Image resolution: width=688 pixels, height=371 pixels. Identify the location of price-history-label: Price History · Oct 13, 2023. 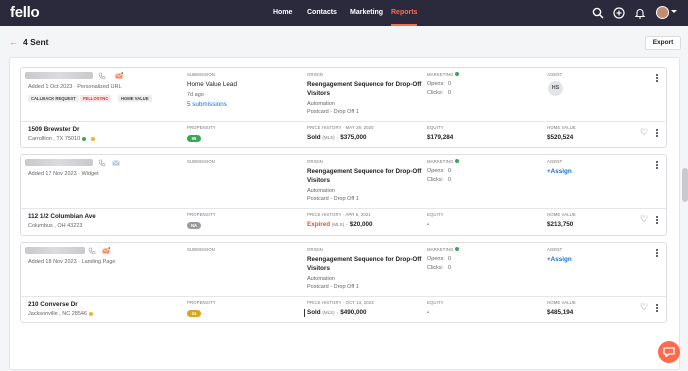
(340, 302).